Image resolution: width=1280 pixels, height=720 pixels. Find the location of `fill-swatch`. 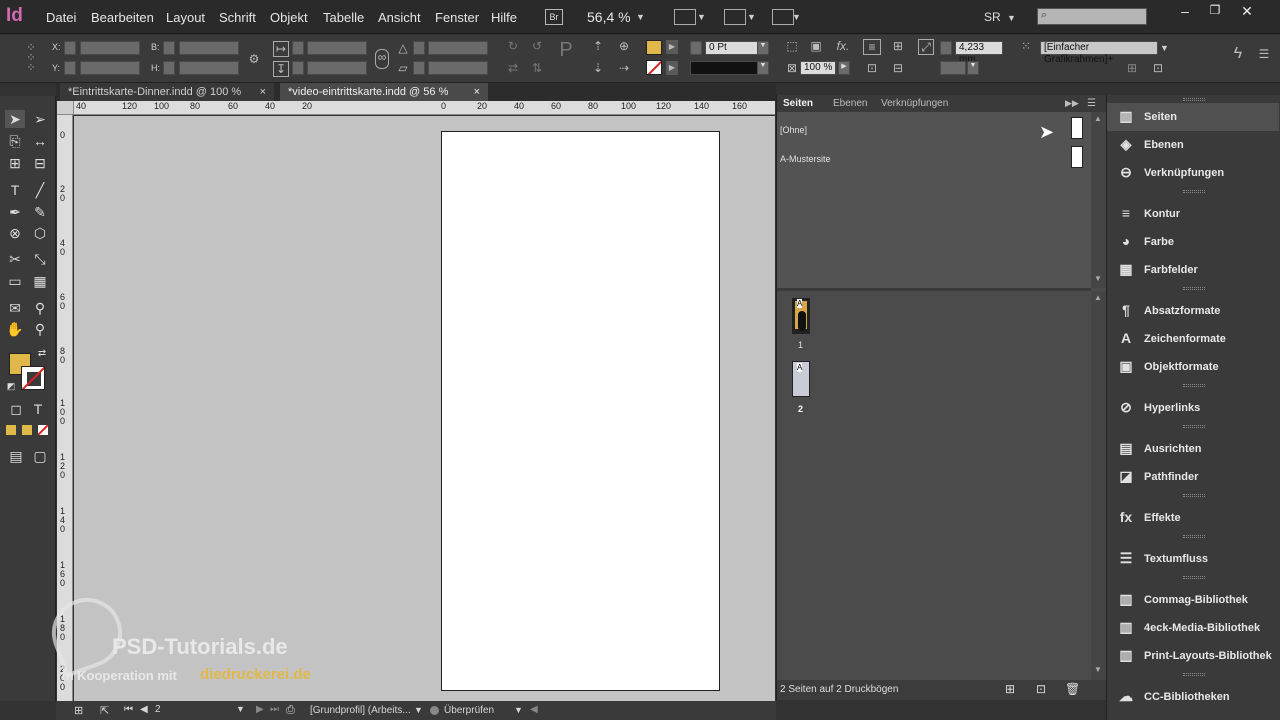

fill-swatch is located at coordinates (654, 47).